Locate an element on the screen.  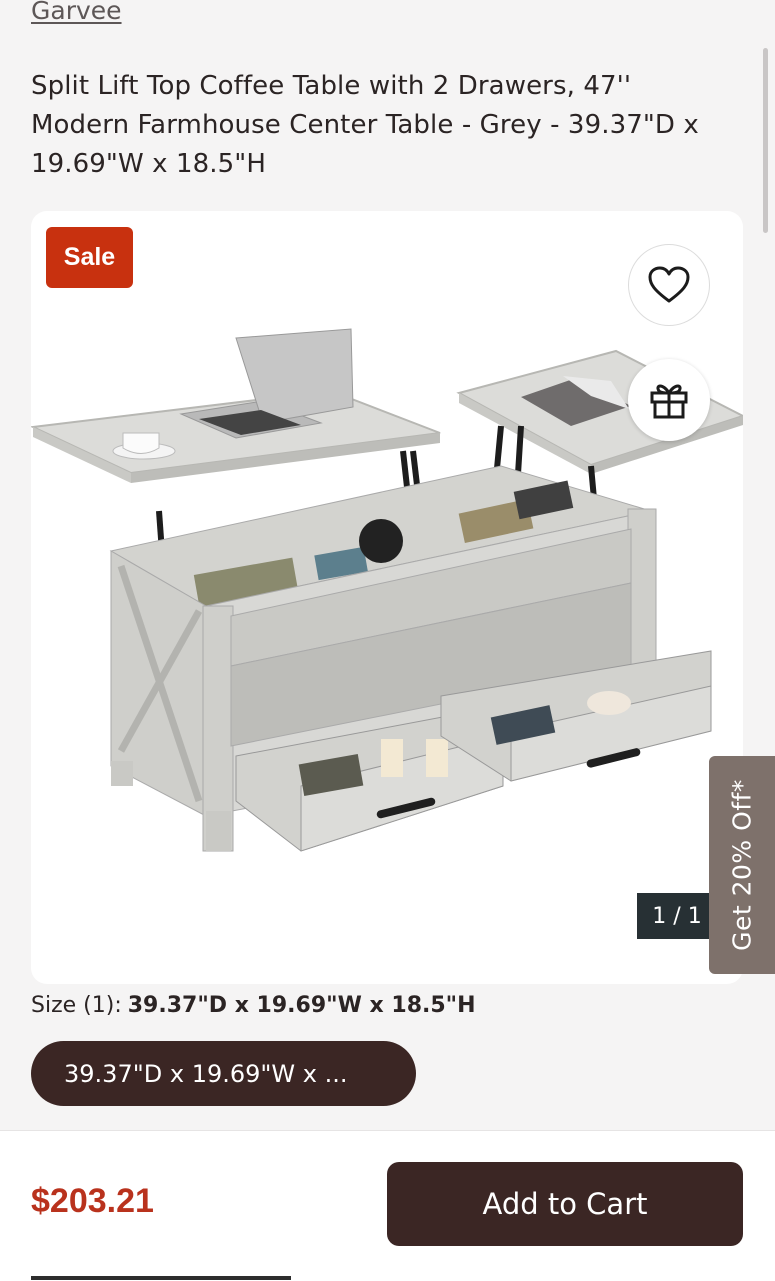
purchase-bar: $203.21 Add to Cart is located at coordinates (387, 1205).